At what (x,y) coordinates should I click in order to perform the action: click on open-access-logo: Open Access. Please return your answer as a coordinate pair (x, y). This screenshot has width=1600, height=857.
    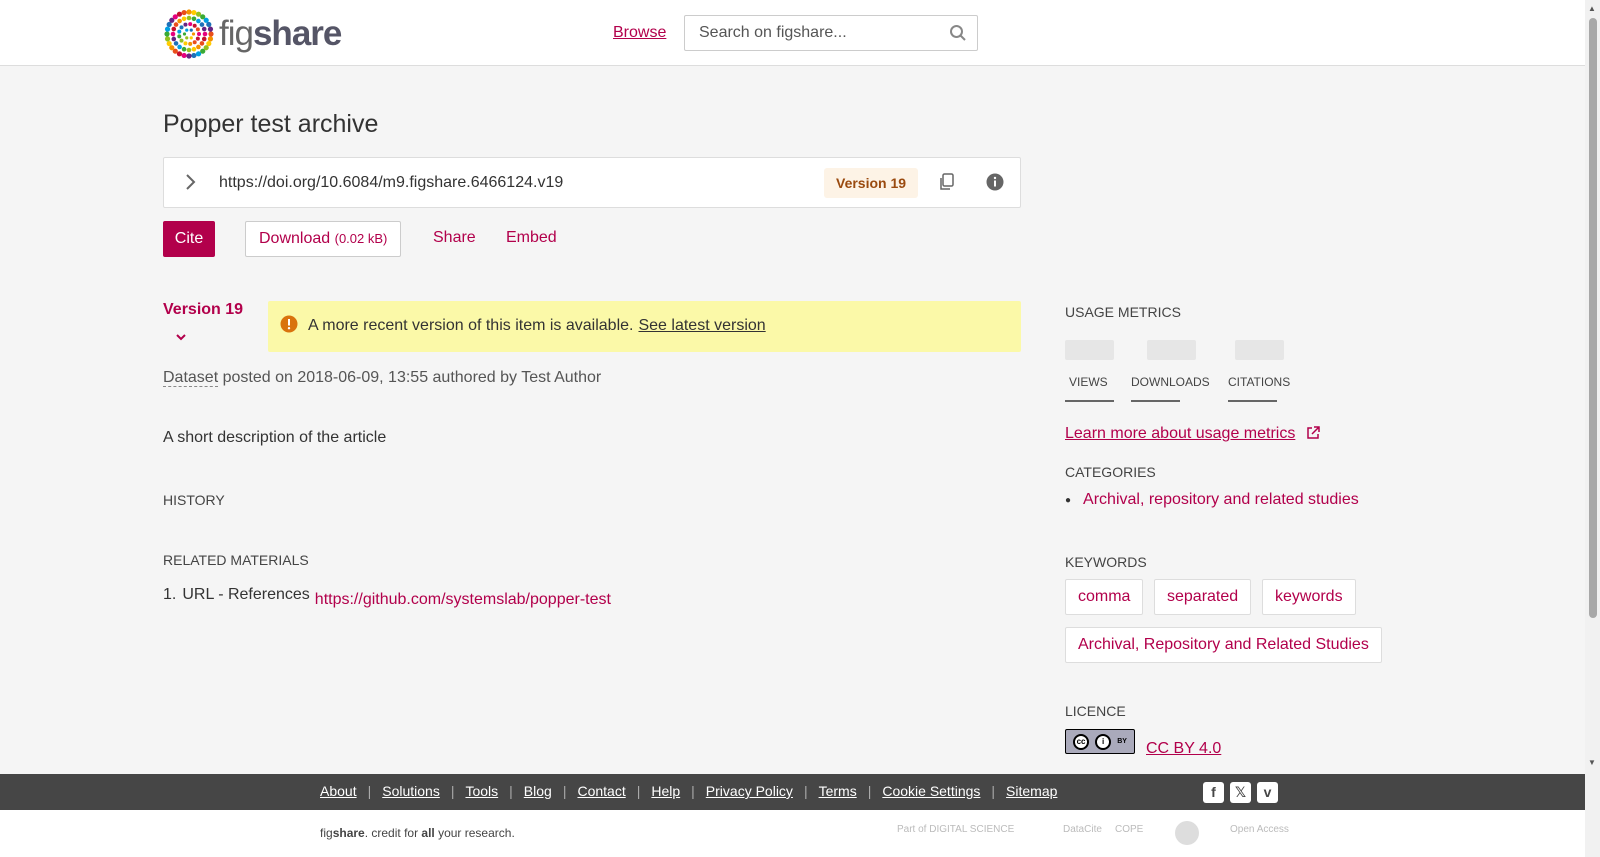
    Looking at the image, I should click on (1259, 829).